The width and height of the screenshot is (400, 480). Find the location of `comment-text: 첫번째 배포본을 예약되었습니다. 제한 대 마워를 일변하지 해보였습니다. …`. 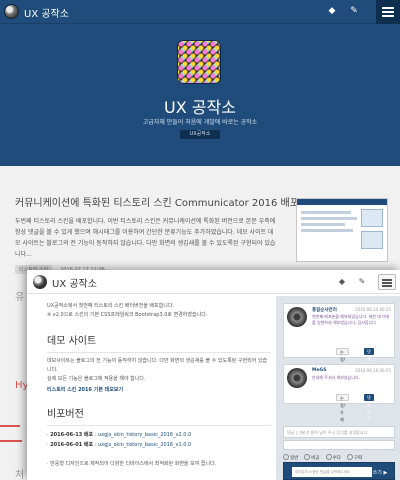

comment-text: 첫번째 배포본을 예약되었습니다. 제한 대 마워를 일변하지 해보였습니다. … is located at coordinates (351, 319).